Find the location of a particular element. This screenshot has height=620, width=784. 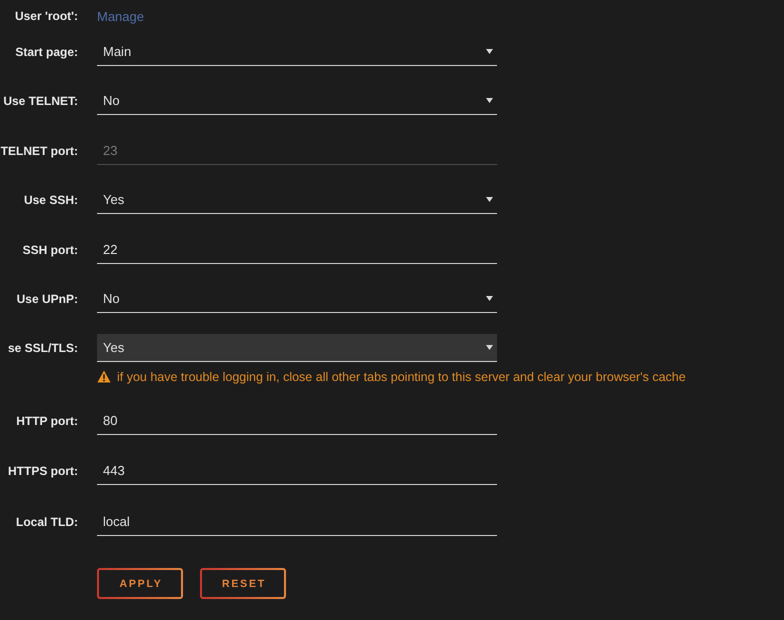

field-label: Start page: is located at coordinates (46, 52).